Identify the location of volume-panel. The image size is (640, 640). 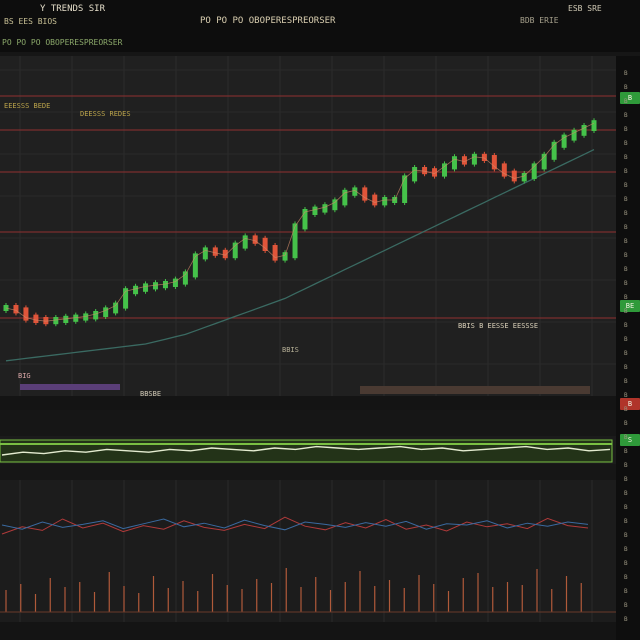
(308, 591).